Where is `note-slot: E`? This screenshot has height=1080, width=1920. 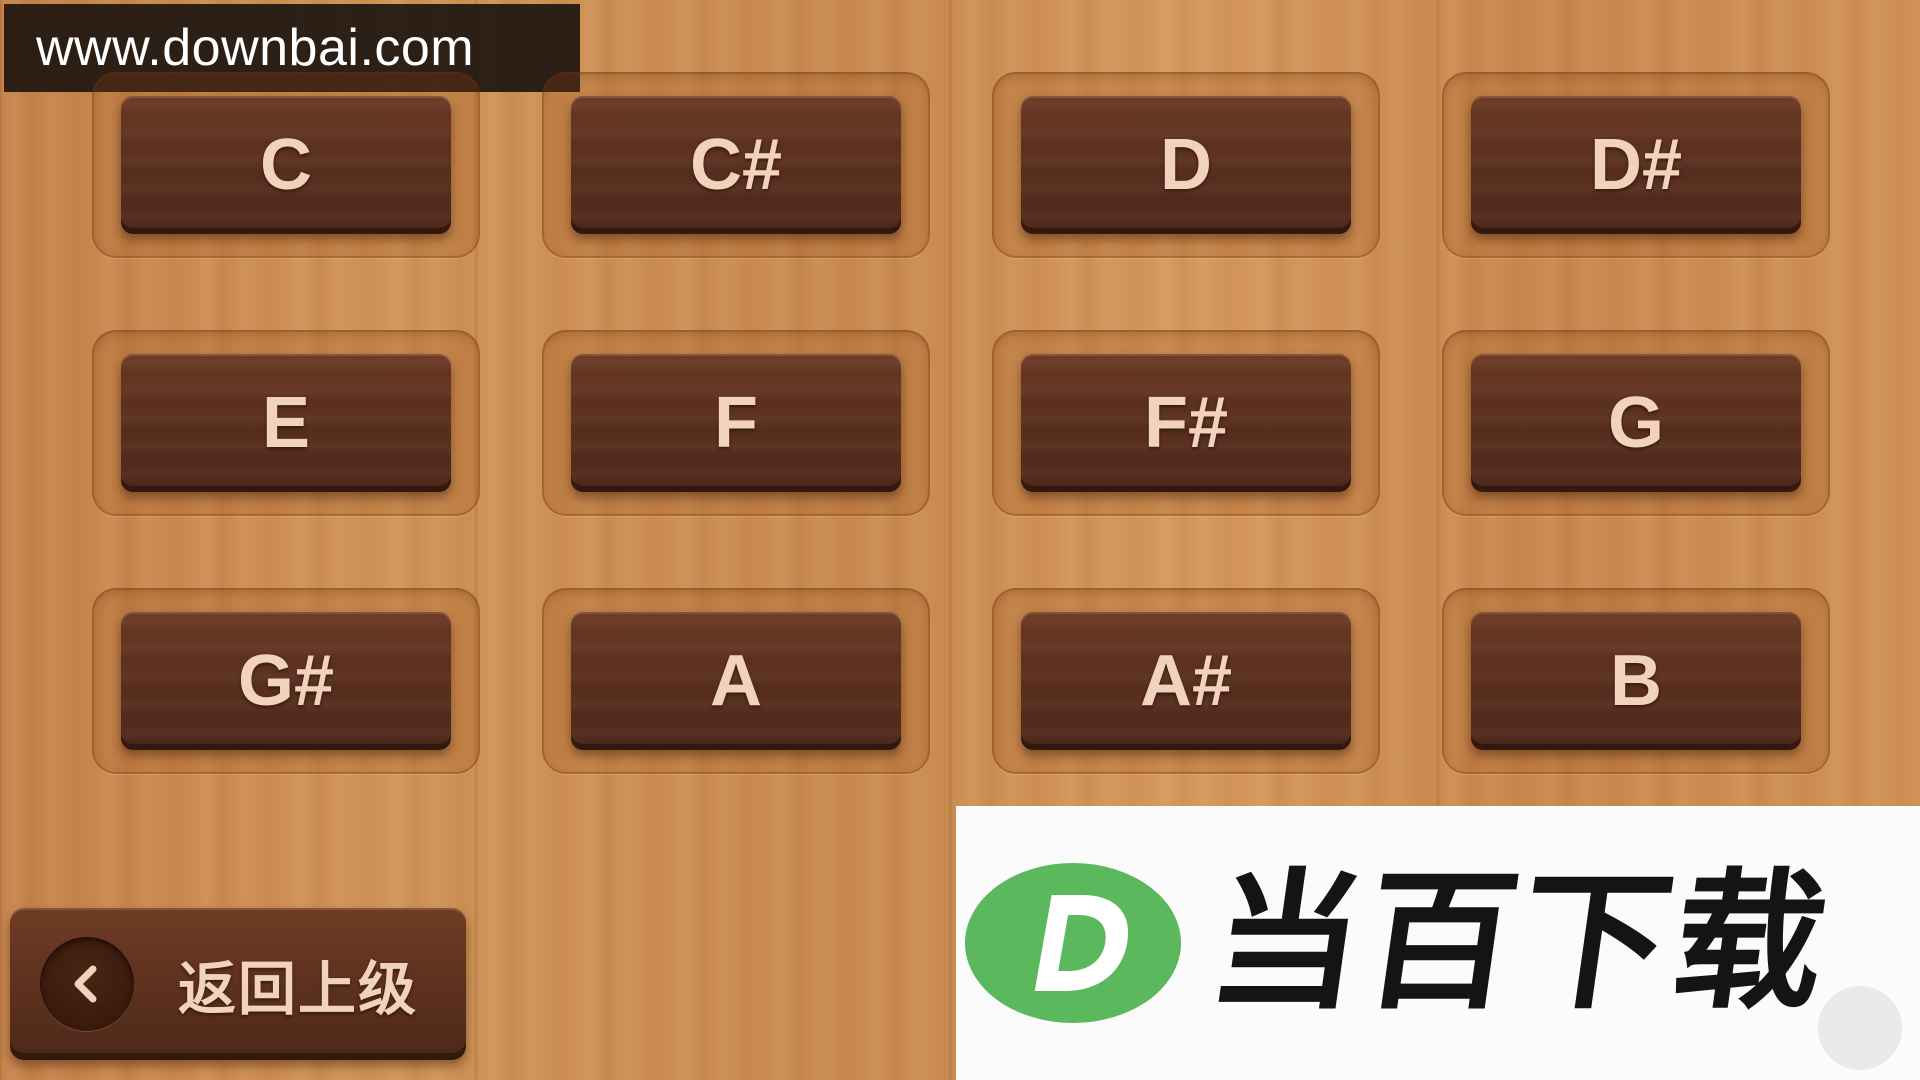
note-slot: E is located at coordinates (286, 423).